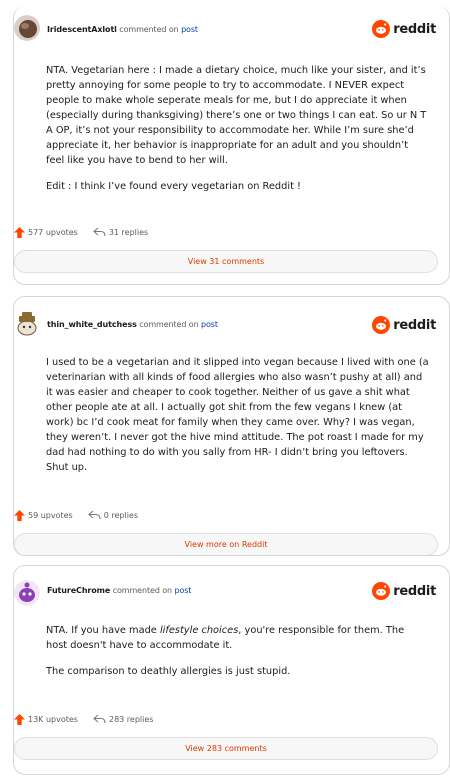 This screenshot has width=450, height=783. Describe the element at coordinates (50, 515) in the screenshot. I see `upvote-count: 59 upvotes` at that location.